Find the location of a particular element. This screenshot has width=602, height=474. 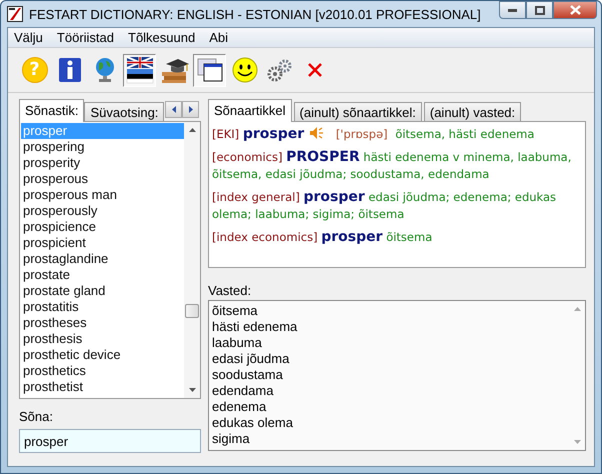

matches-list-item: hästi edenema is located at coordinates (389, 327).